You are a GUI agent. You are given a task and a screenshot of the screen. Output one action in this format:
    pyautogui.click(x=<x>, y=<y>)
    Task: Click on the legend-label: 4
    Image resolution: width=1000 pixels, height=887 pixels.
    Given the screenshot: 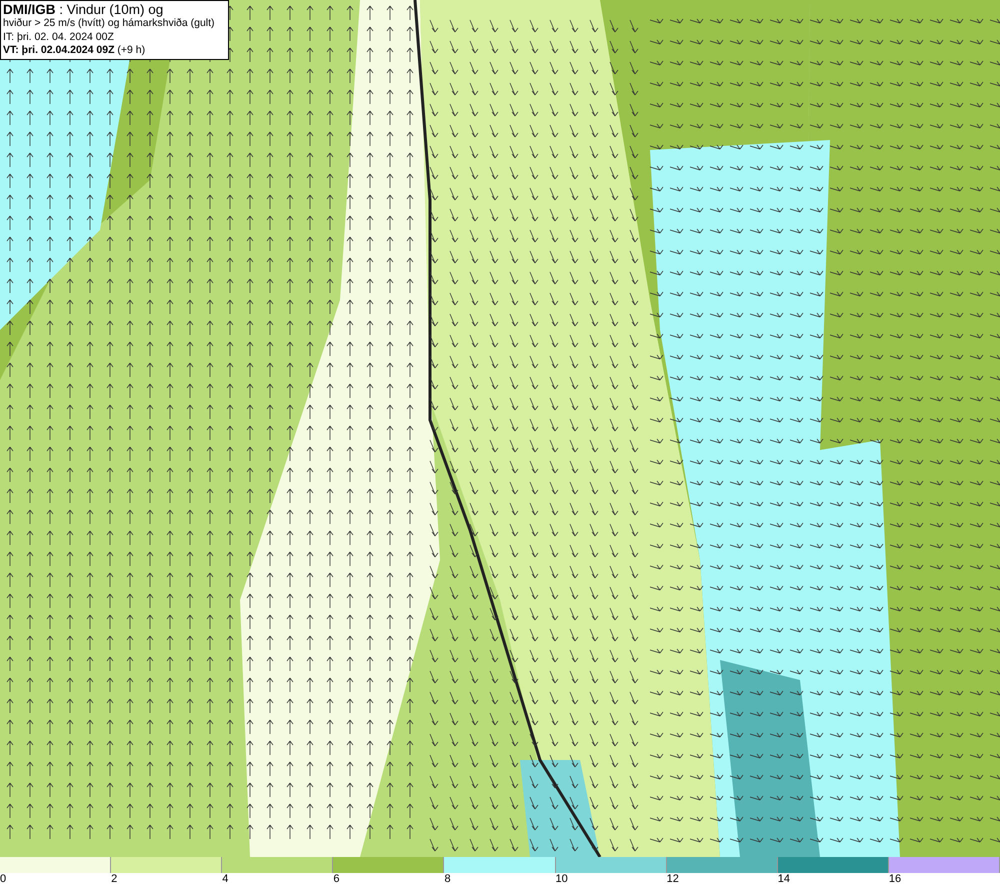 What is the action you would take?
    pyautogui.click(x=225, y=879)
    